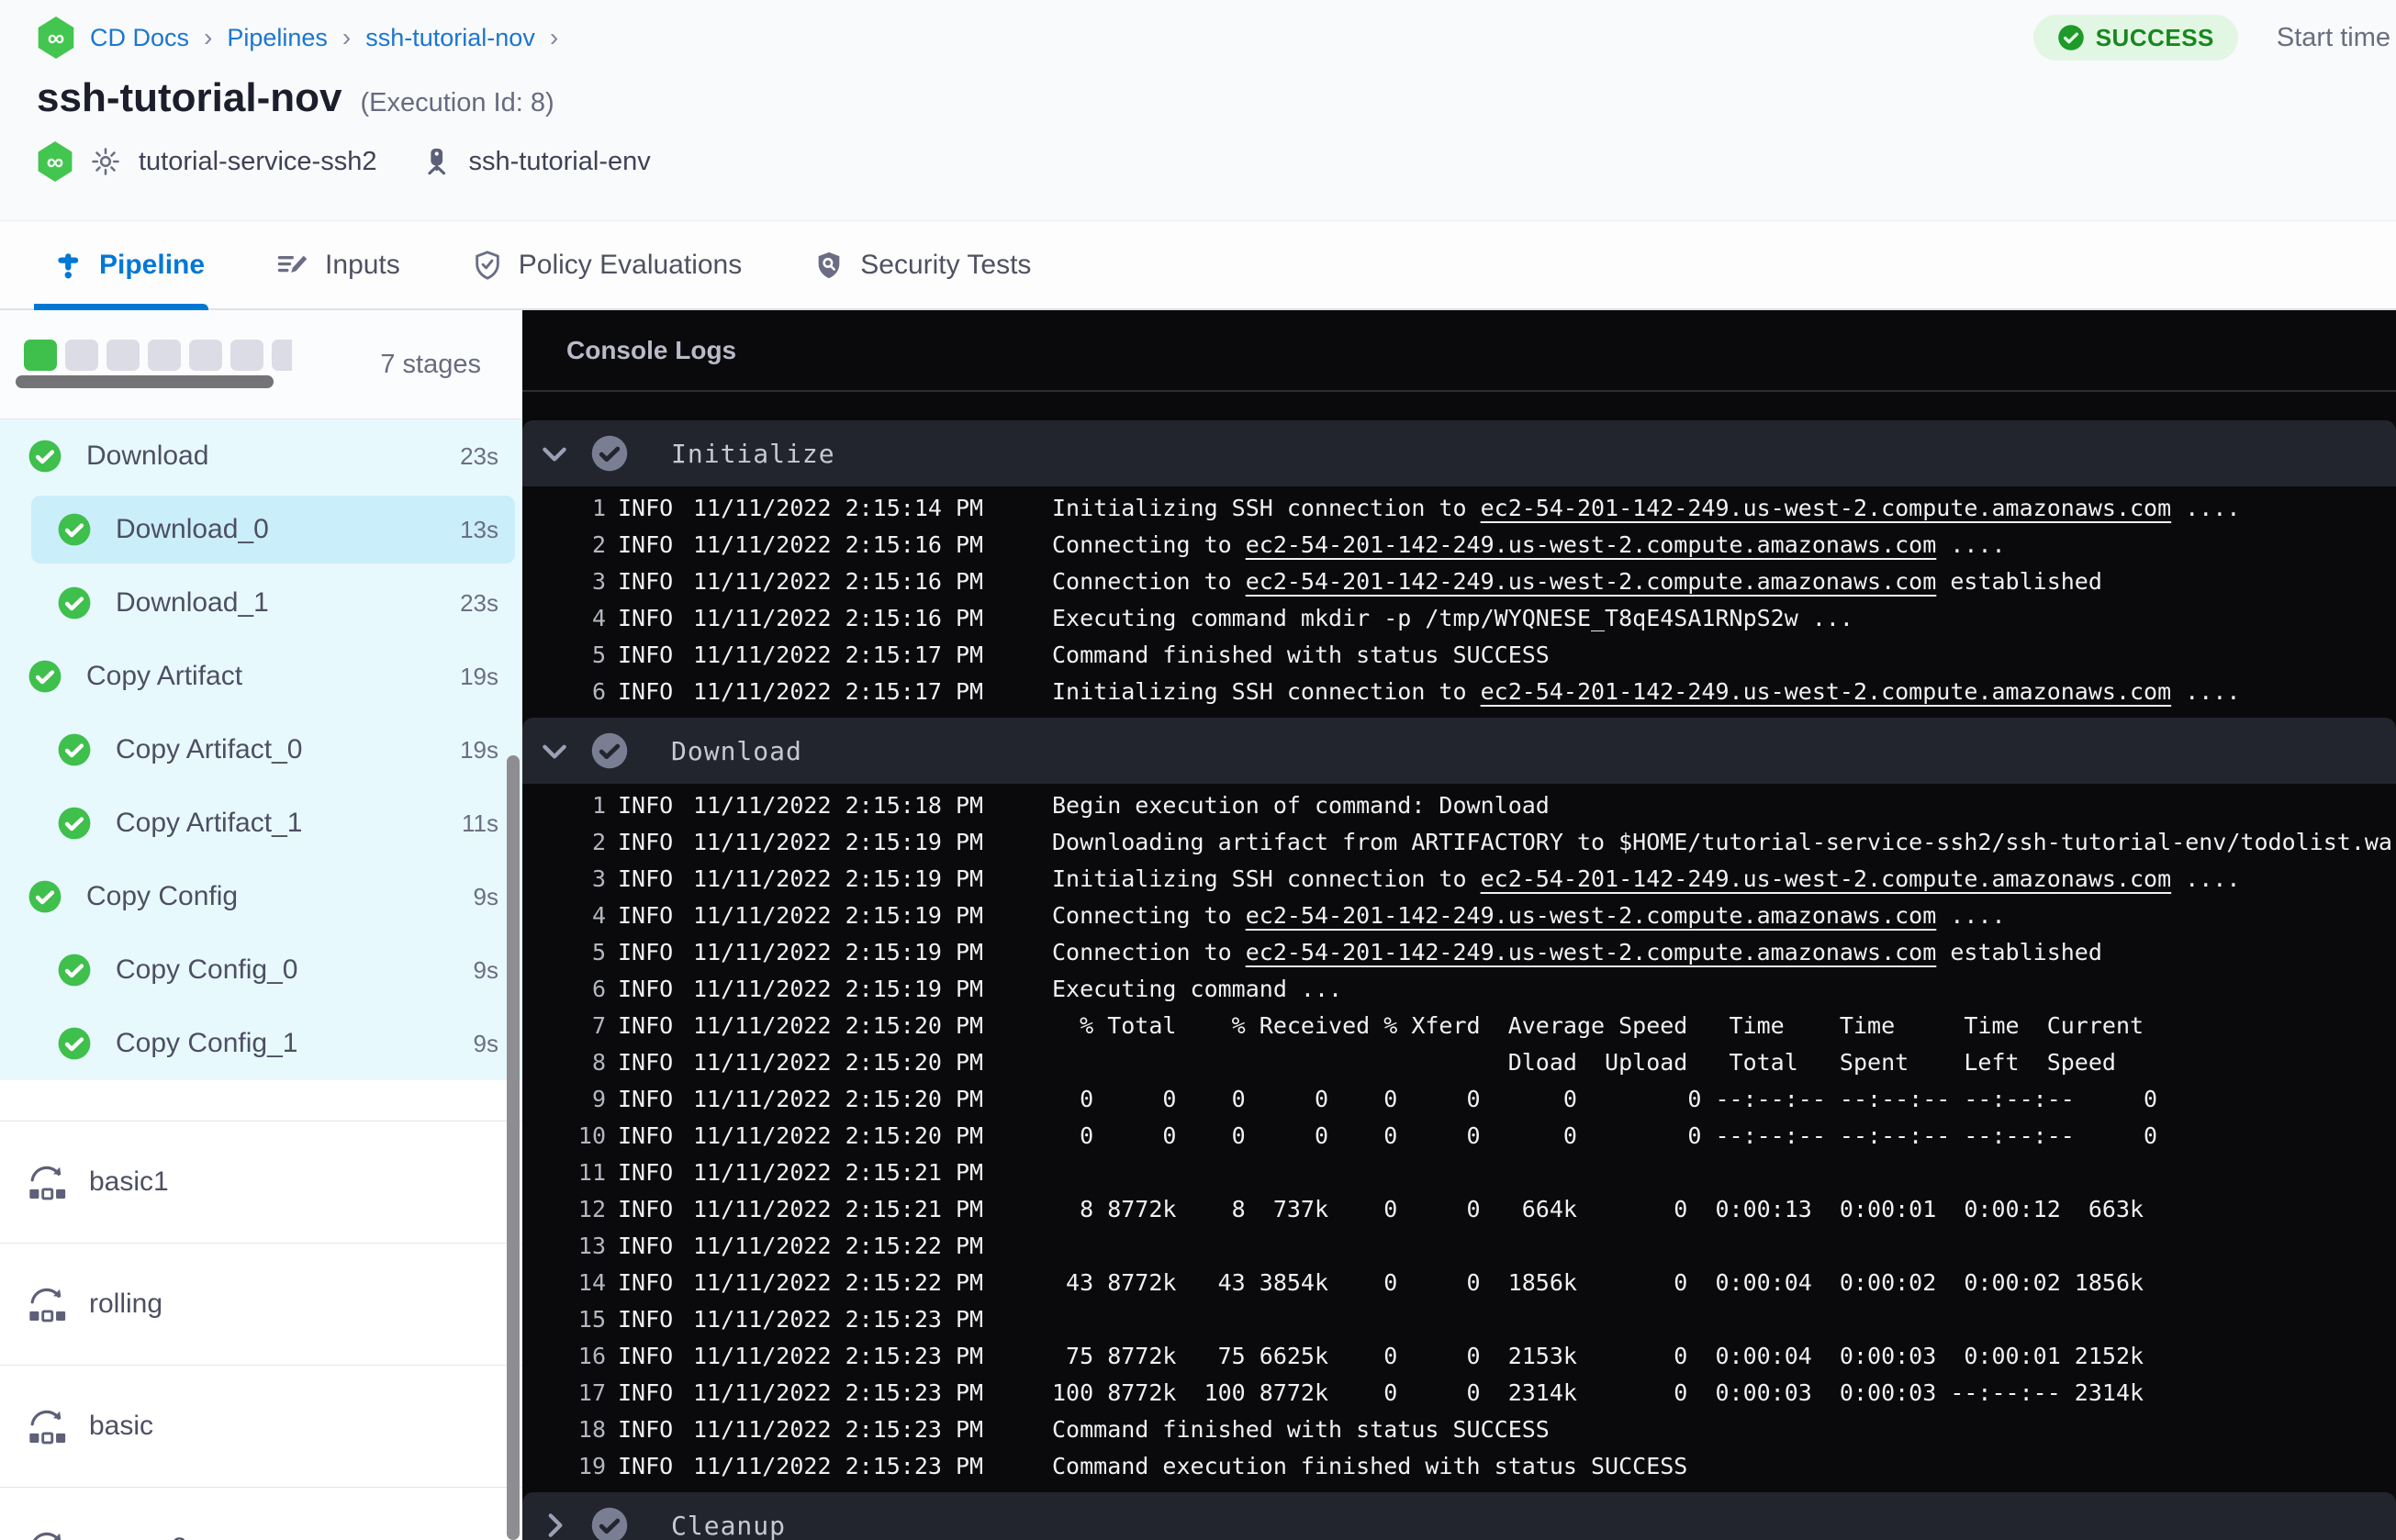 The image size is (2396, 1540). What do you see at coordinates (598, 1062) in the screenshot?
I see `log-line-number: 8` at bounding box center [598, 1062].